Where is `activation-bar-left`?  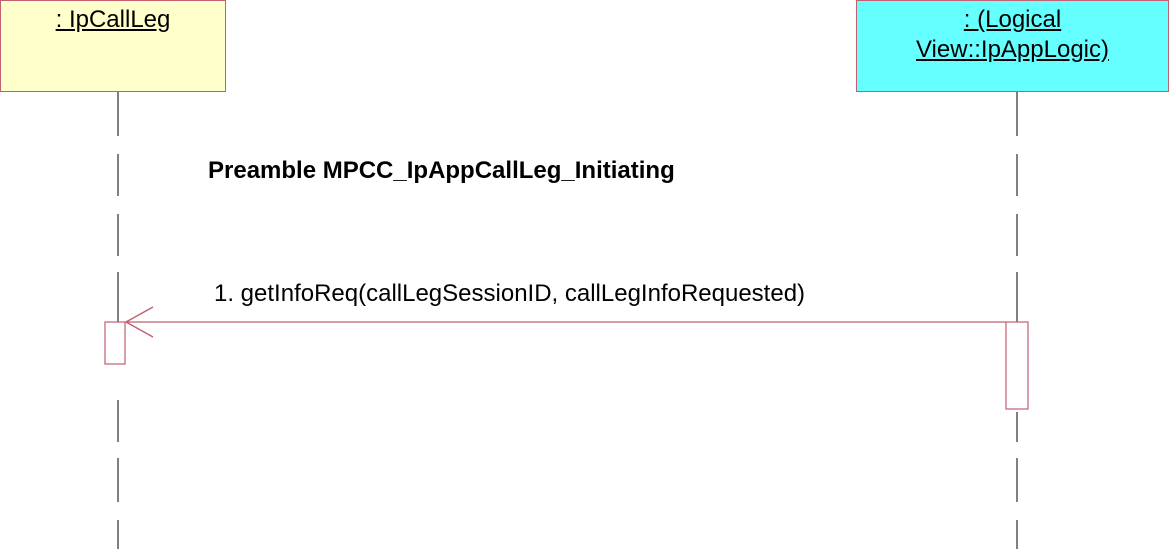 activation-bar-left is located at coordinates (115, 343).